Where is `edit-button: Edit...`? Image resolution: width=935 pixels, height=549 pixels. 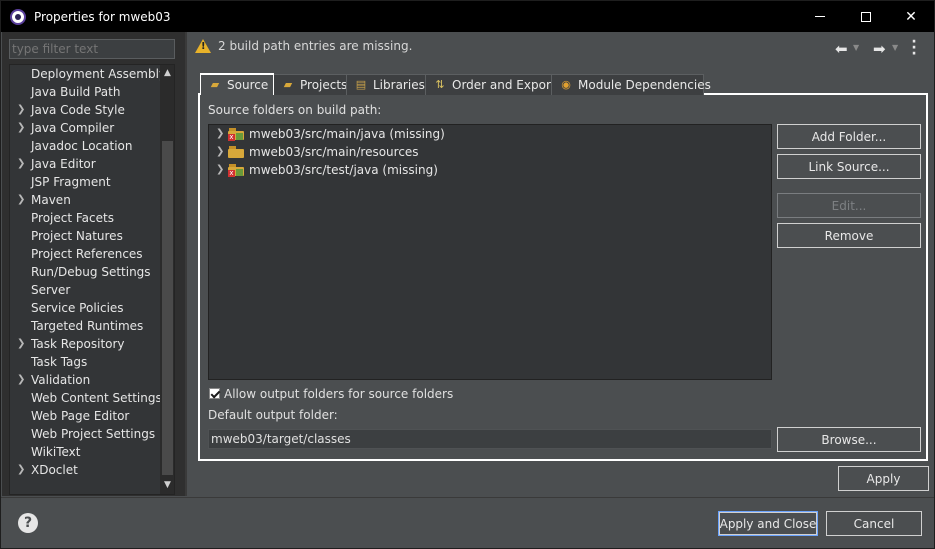 edit-button: Edit... is located at coordinates (849, 205).